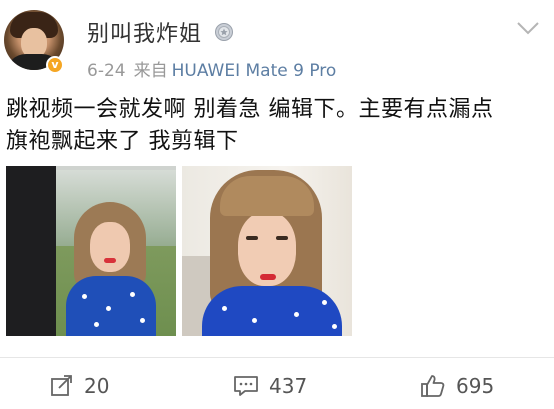 The image size is (554, 409). What do you see at coordinates (277, 357) in the screenshot?
I see `divider` at bounding box center [277, 357].